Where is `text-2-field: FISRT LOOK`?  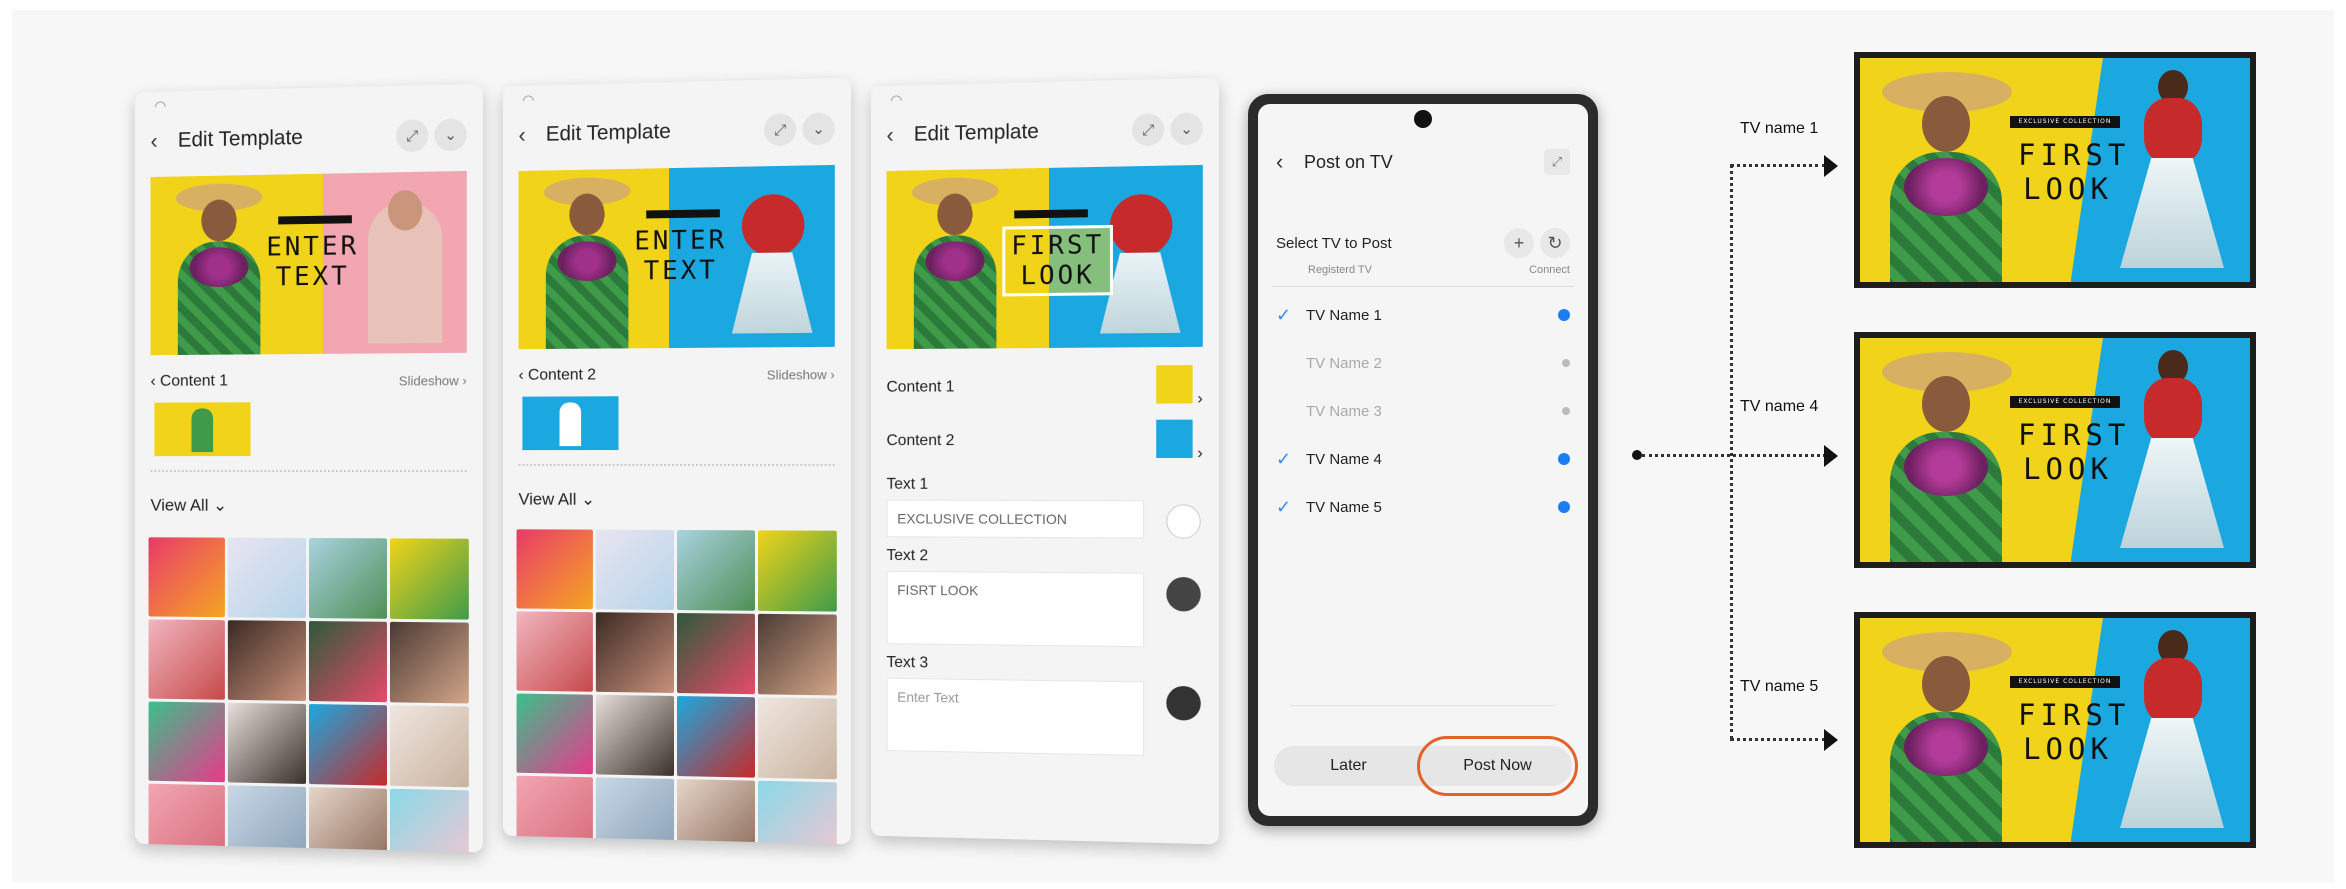 text-2-field: FISRT LOOK is located at coordinates (1015, 609).